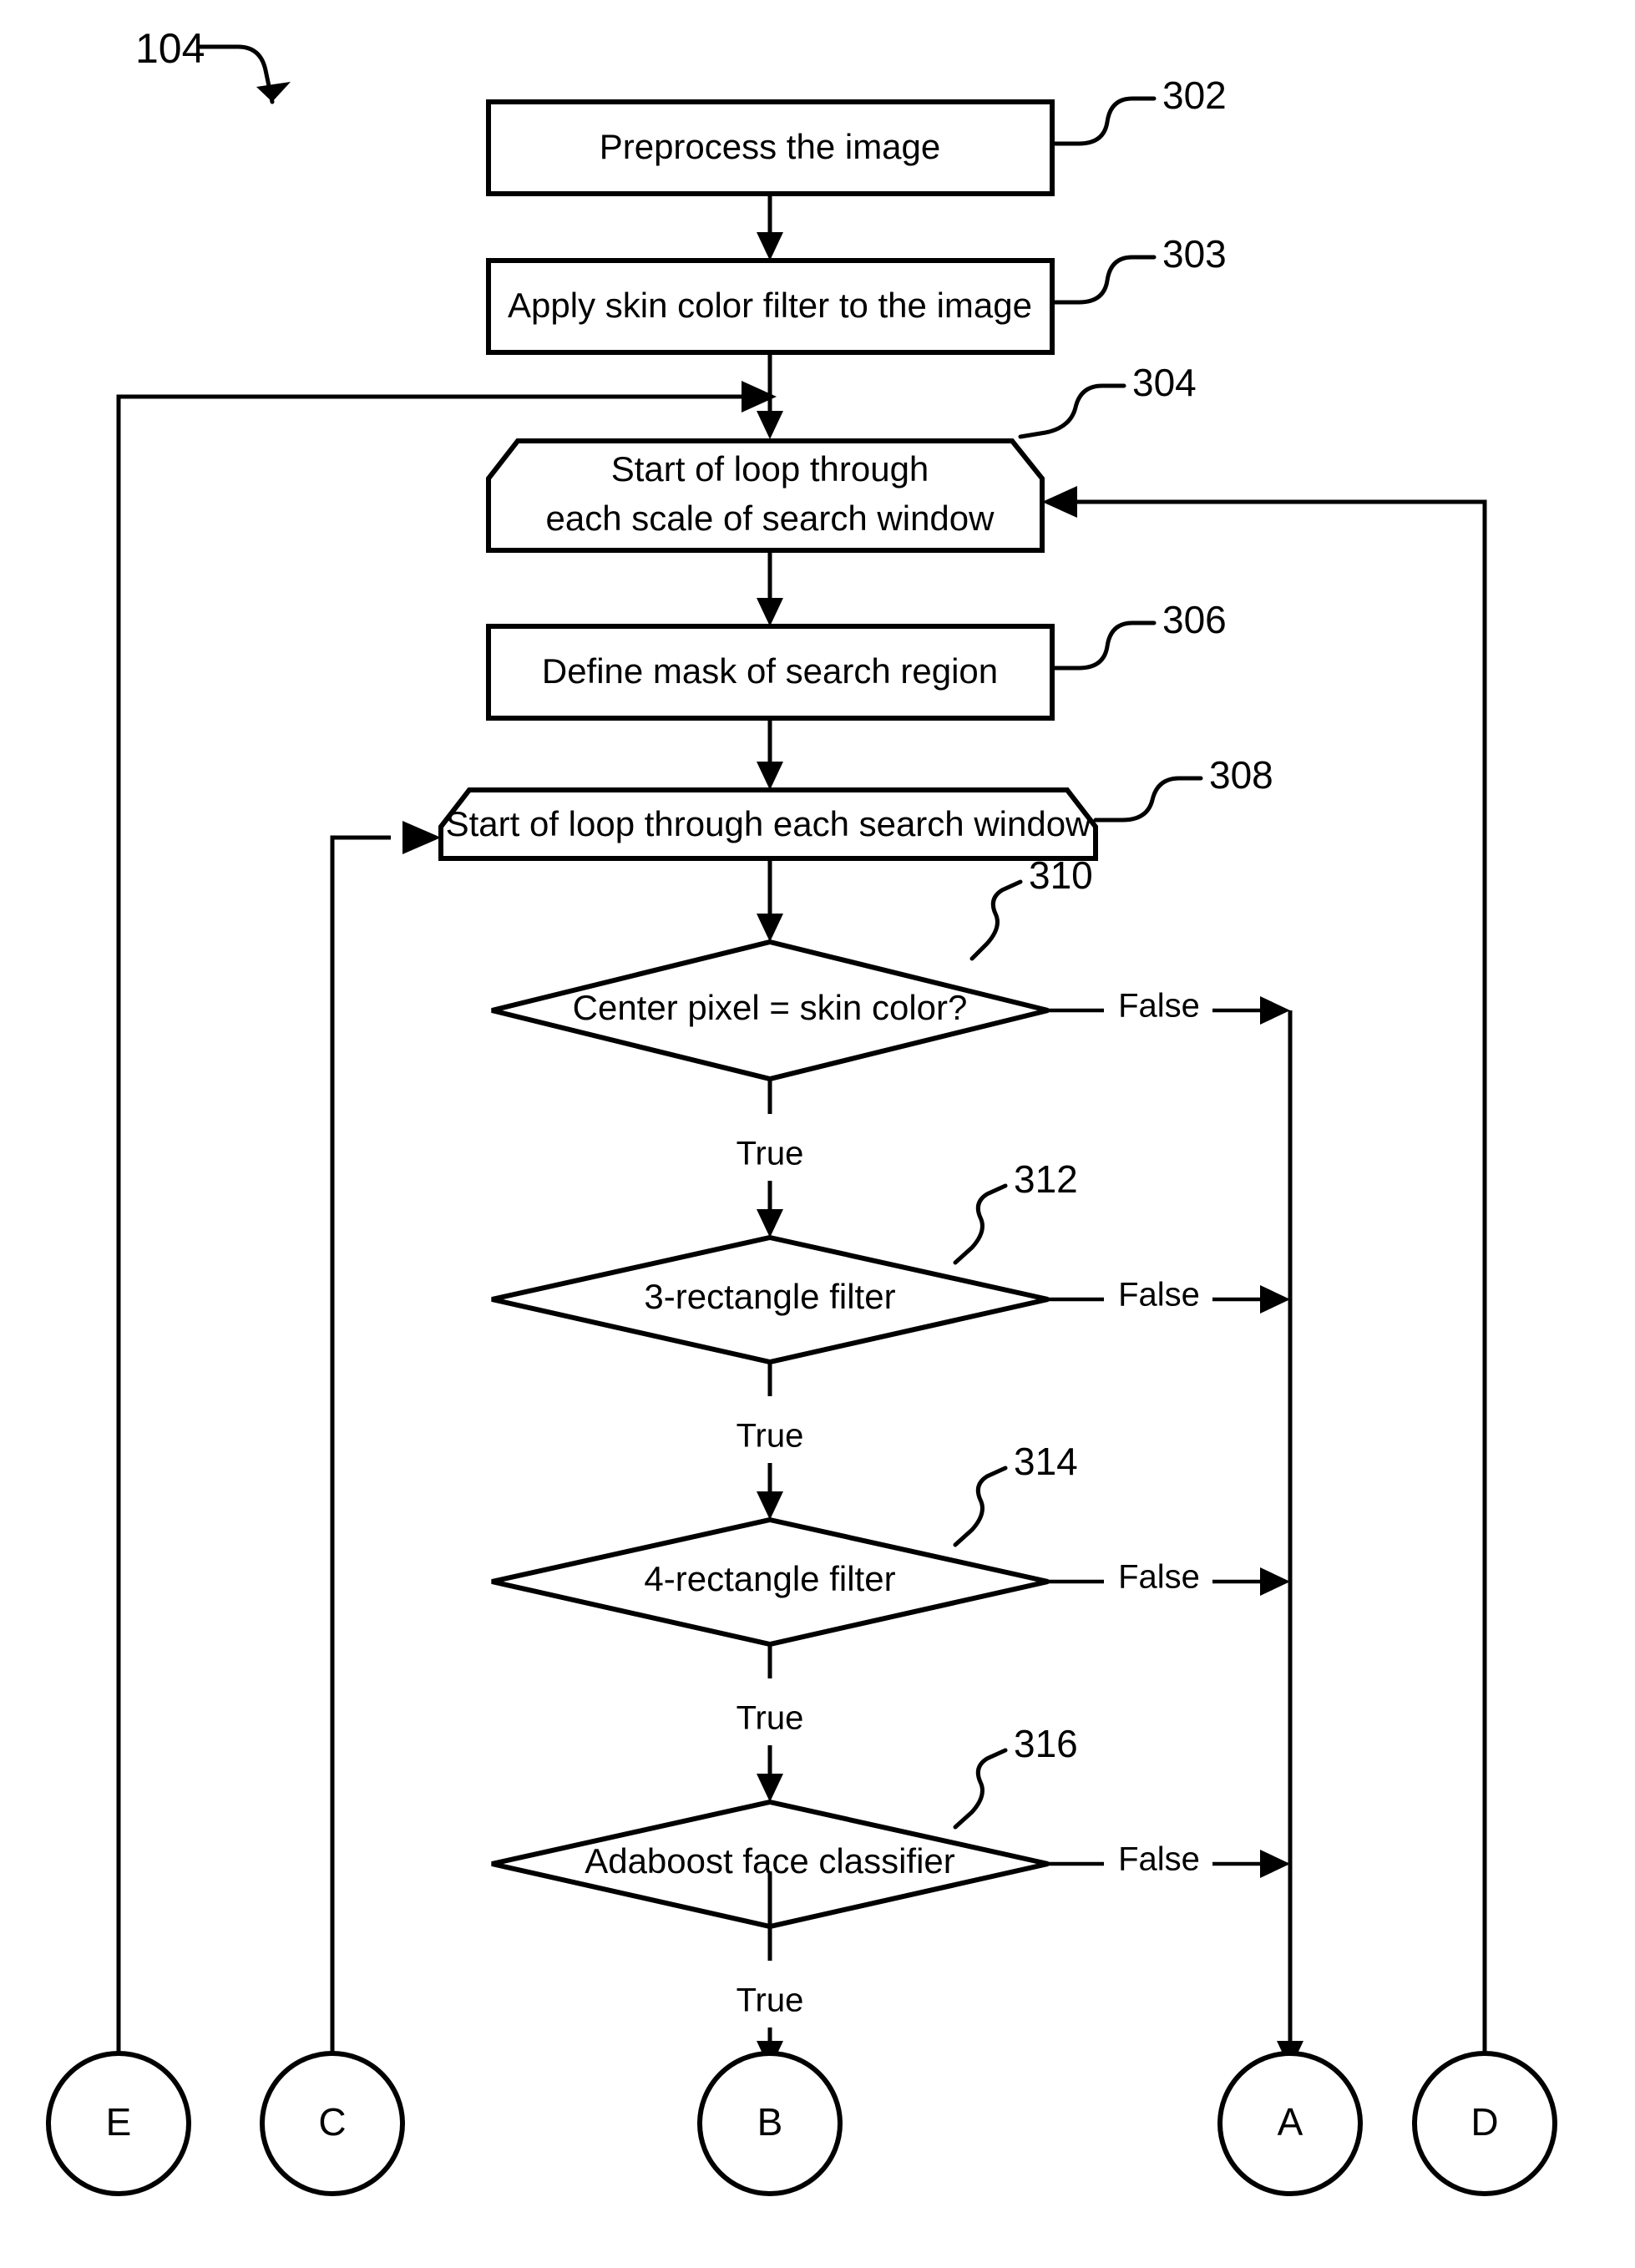 The width and height of the screenshot is (1635, 2268). Describe the element at coordinates (770, 1436) in the screenshot. I see `edge-label-true-2: True` at that location.